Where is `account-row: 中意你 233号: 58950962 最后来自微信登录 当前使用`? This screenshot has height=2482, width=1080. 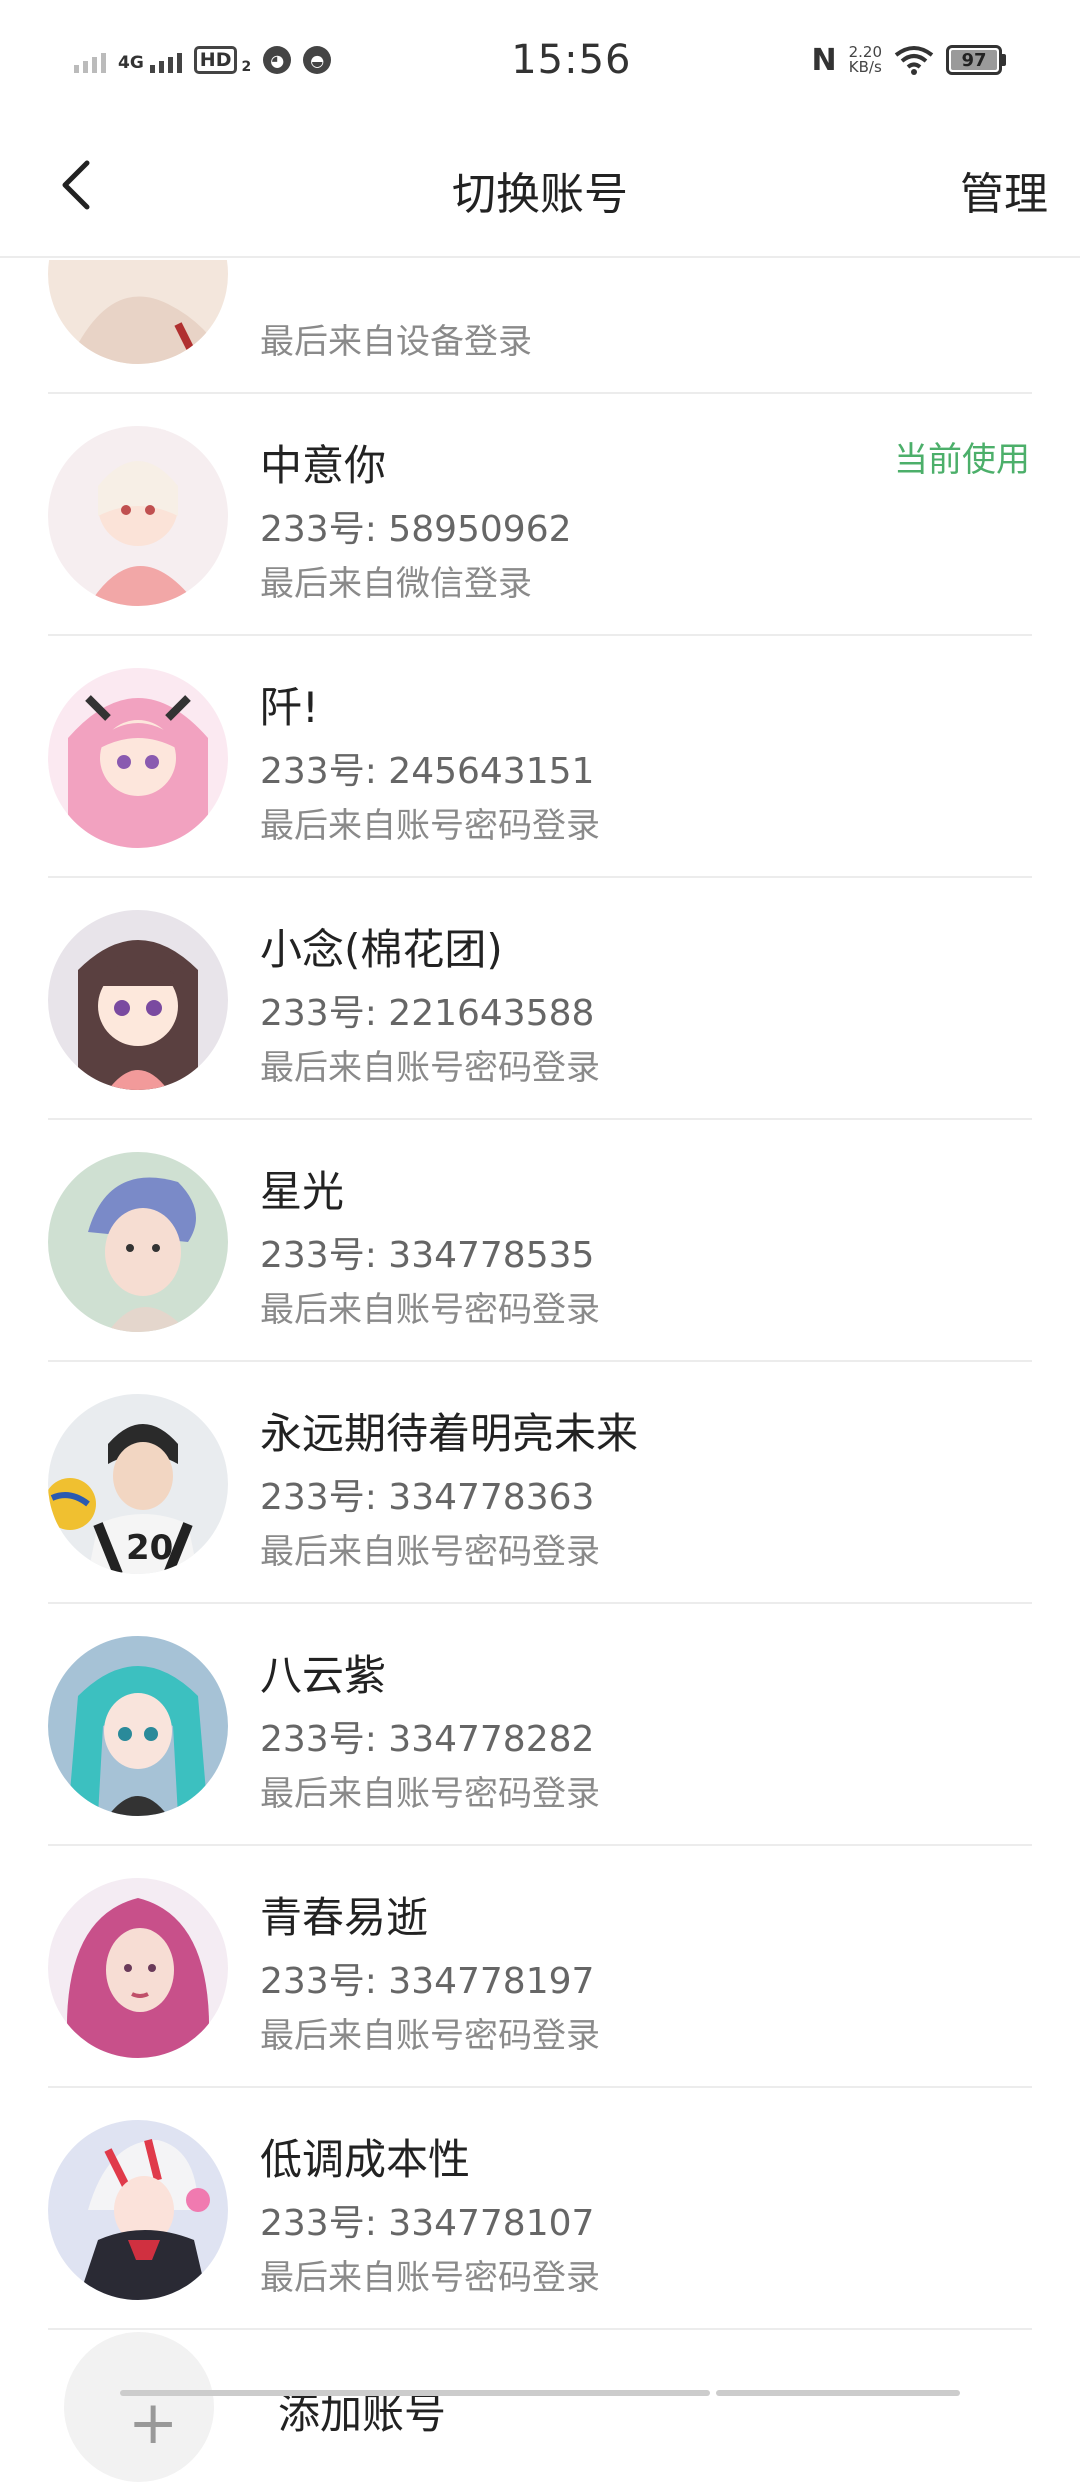
account-row: 中意你 233号: 58950962 最后来自微信登录 当前使用 is located at coordinates (540, 515).